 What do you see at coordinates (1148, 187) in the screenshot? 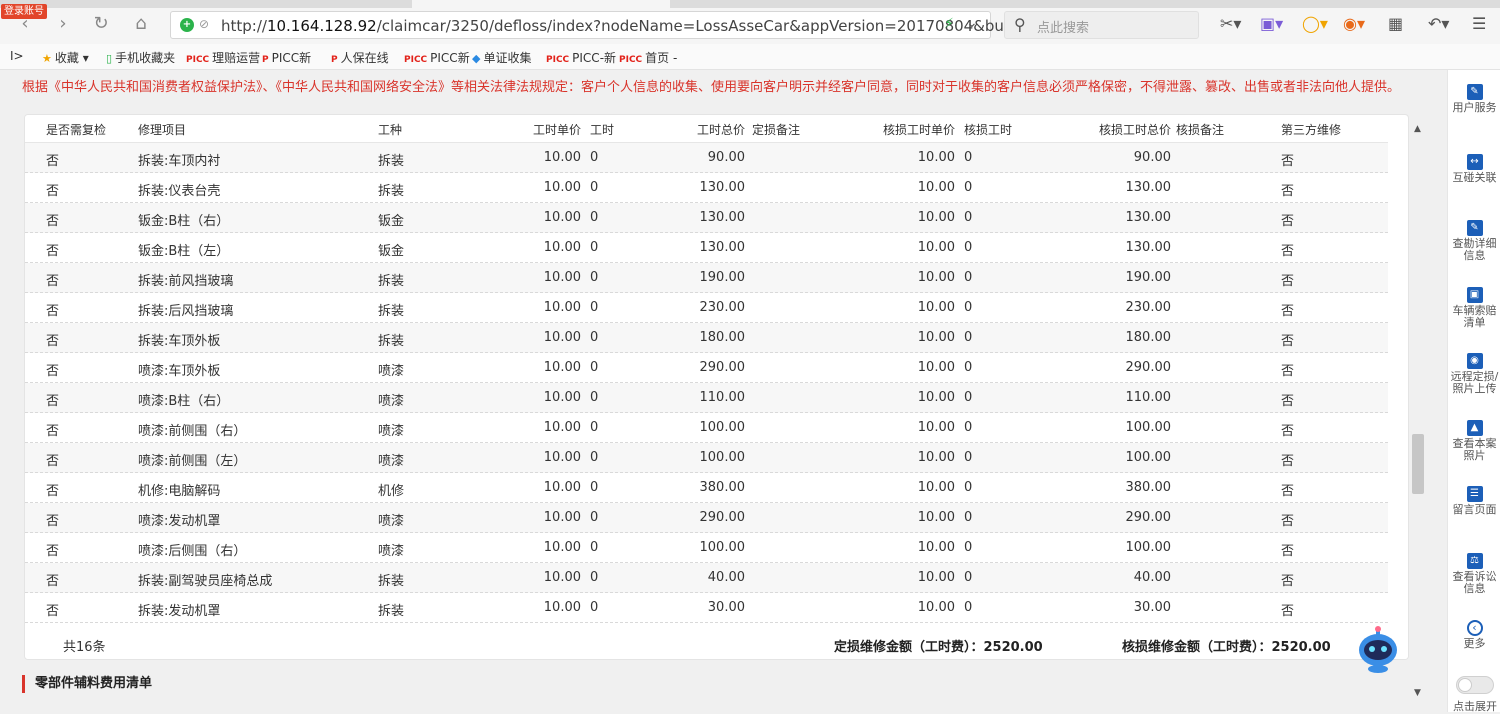
I see `cell-verify-hour-total: 130.00` at bounding box center [1148, 187].